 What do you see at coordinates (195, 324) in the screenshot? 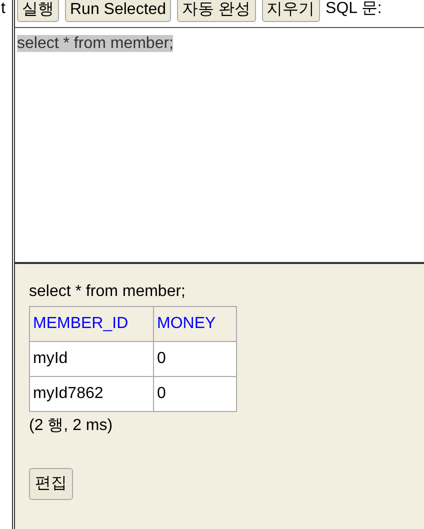
I see `column-header: MONEY` at bounding box center [195, 324].